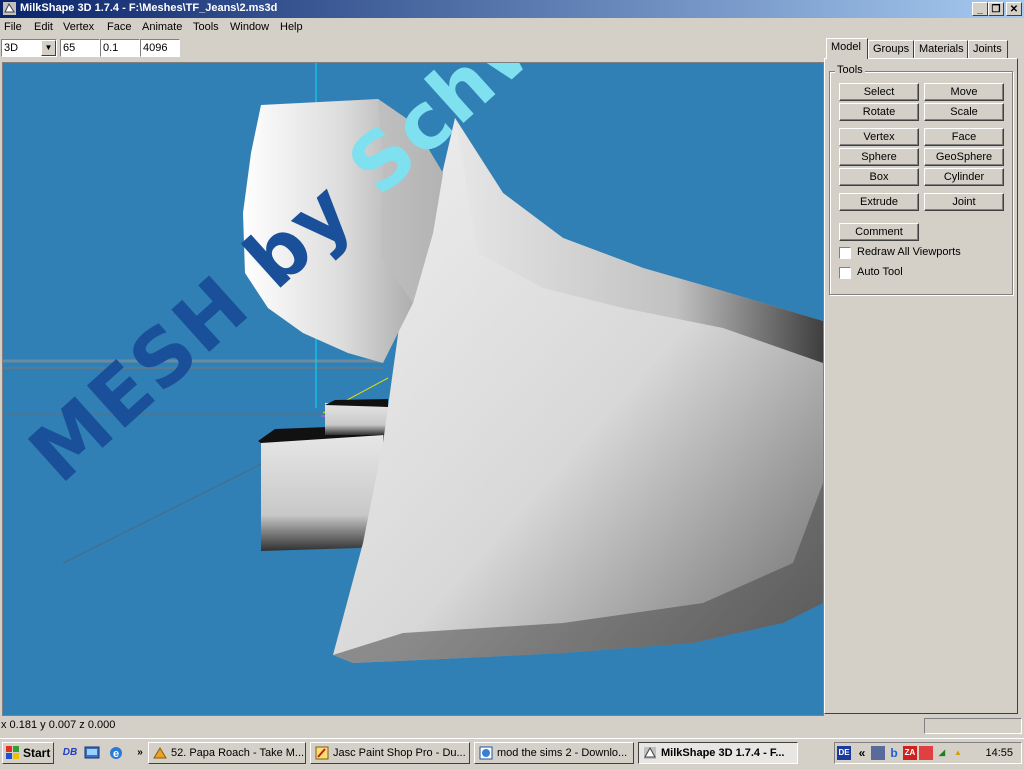 The image size is (1024, 769). What do you see at coordinates (879, 137) in the screenshot?
I see `vertex-button: Vertex` at bounding box center [879, 137].